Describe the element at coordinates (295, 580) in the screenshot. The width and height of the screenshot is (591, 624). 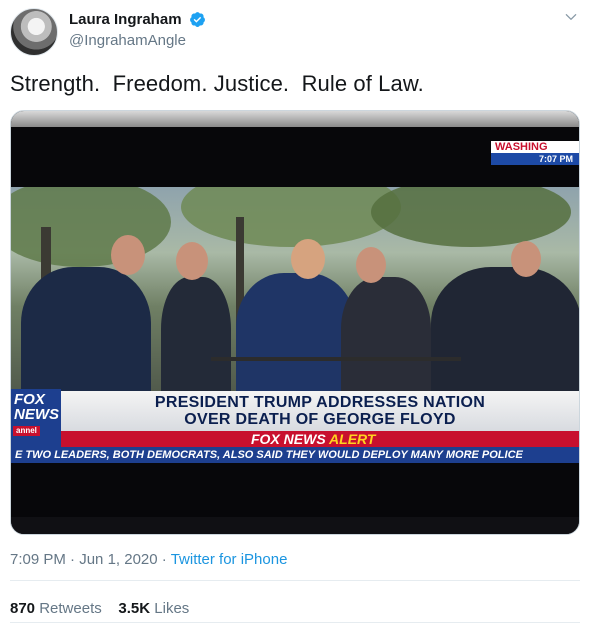
I see `divider` at that location.